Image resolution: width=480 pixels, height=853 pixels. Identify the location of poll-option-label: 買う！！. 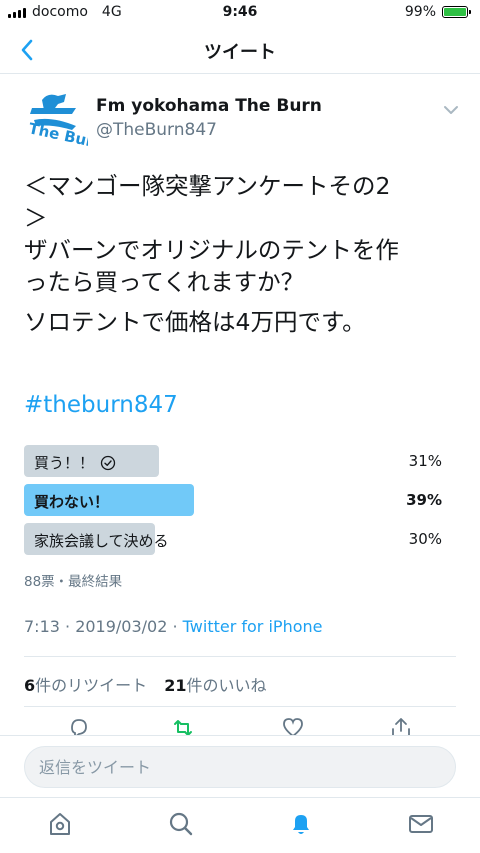
(75, 462).